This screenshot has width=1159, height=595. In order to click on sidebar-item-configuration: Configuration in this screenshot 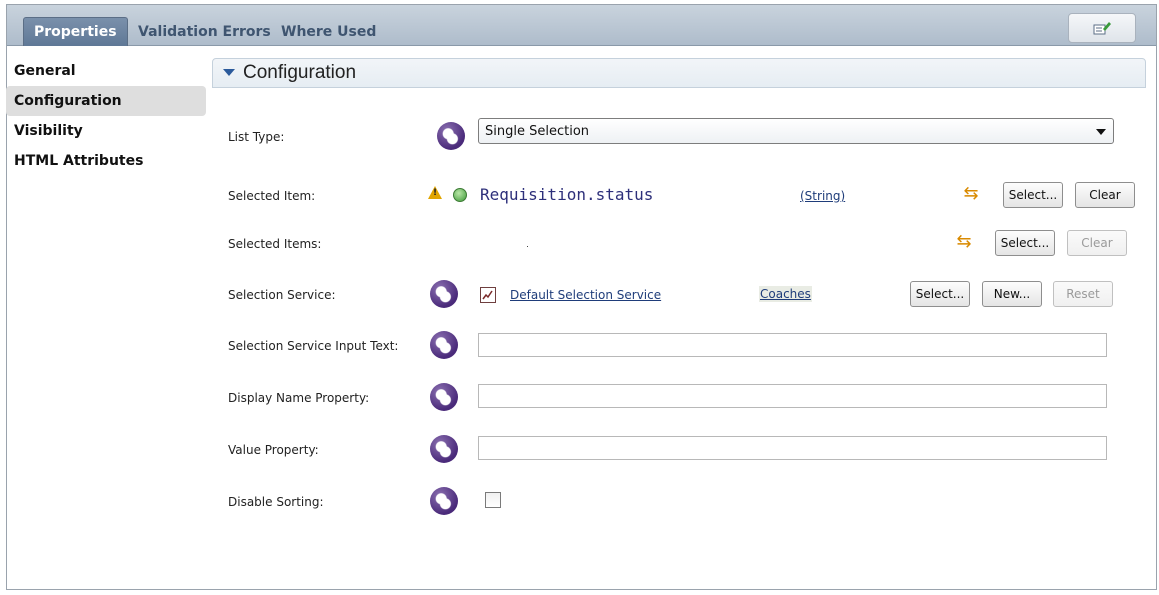, I will do `click(106, 101)`.